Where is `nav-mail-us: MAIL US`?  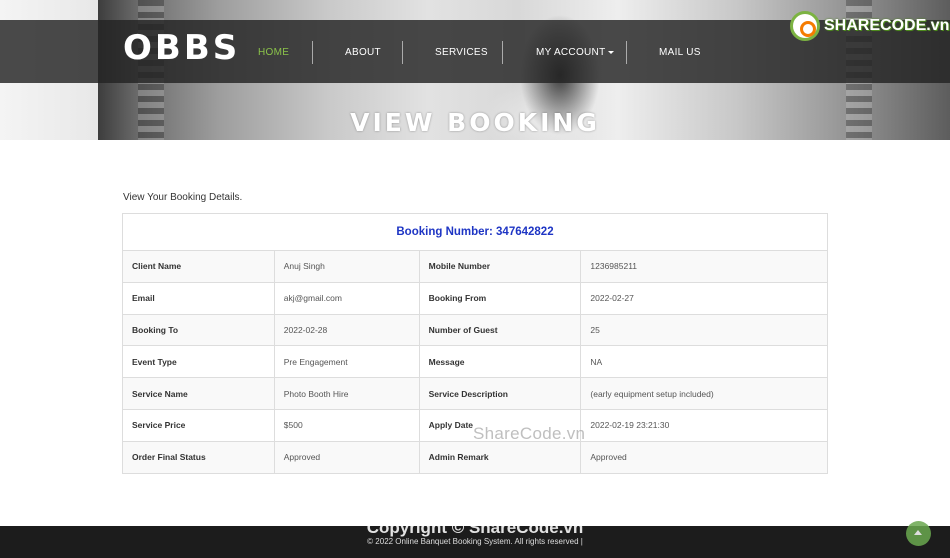
nav-mail-us: MAIL US is located at coordinates (680, 52).